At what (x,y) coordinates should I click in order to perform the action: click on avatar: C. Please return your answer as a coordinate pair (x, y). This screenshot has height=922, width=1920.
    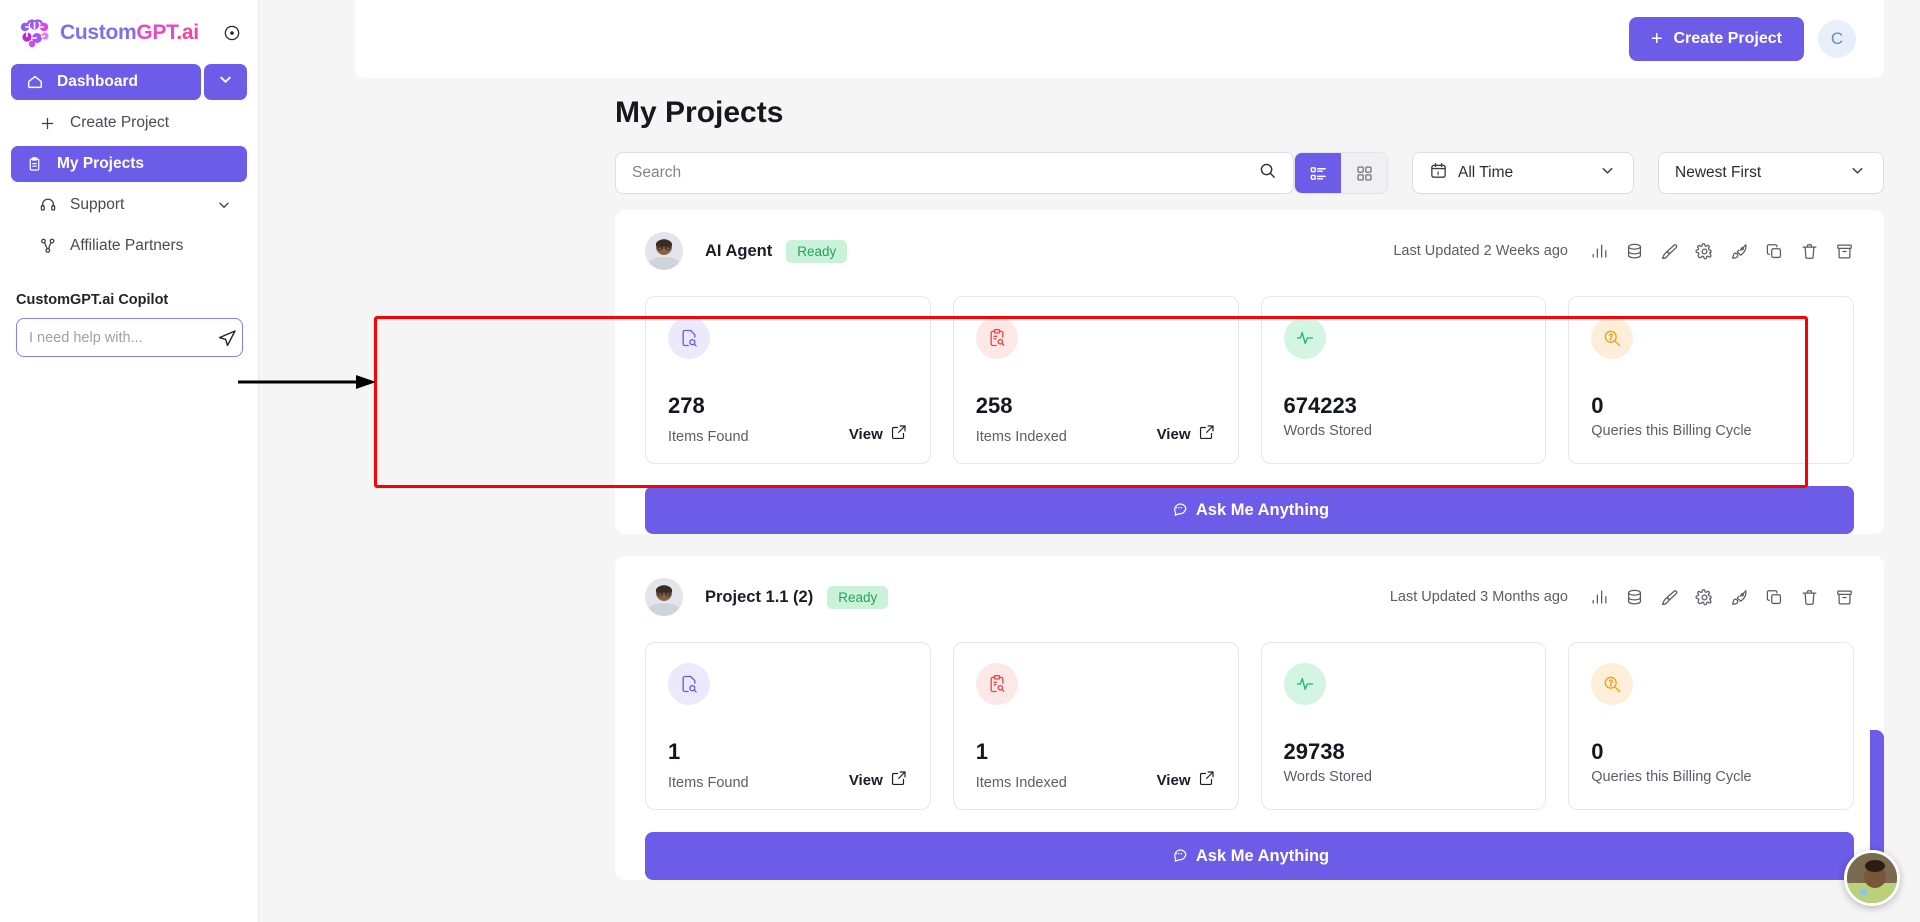
    Looking at the image, I should click on (1837, 39).